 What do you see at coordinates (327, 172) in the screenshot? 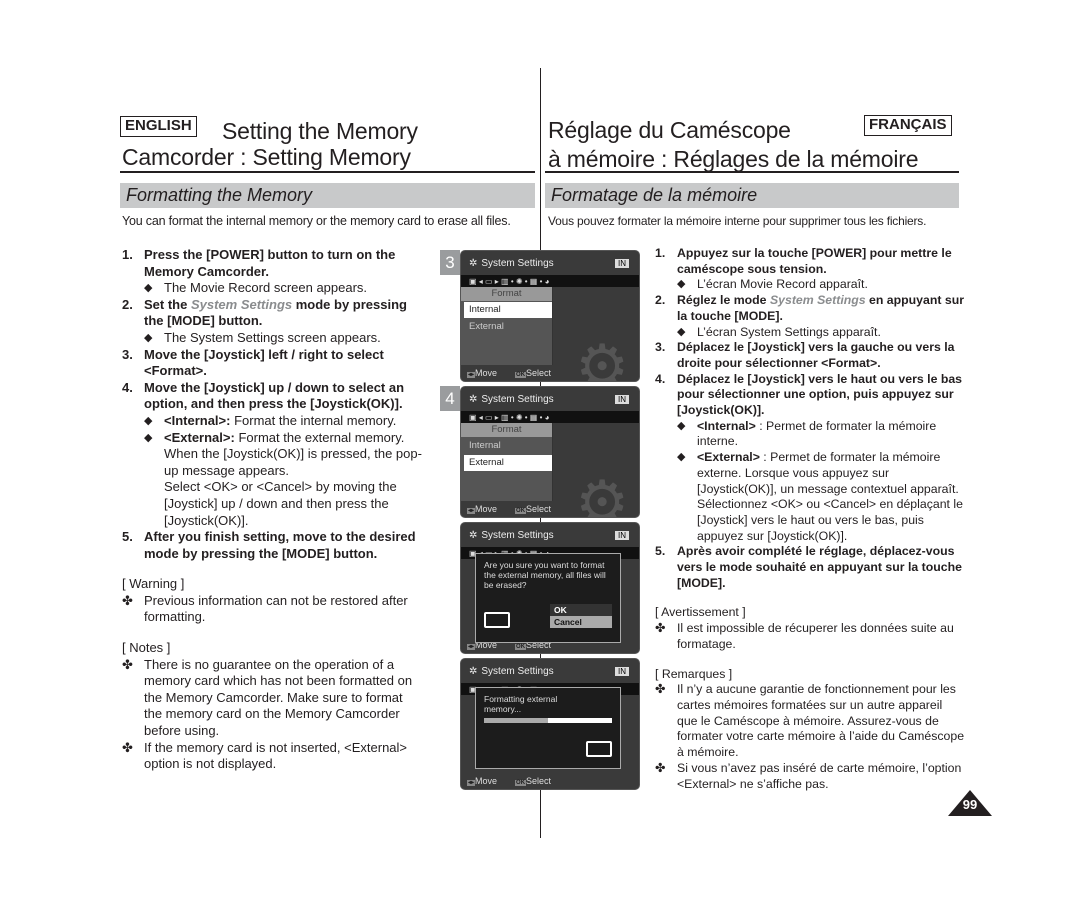
I see `title-rule-en` at bounding box center [327, 172].